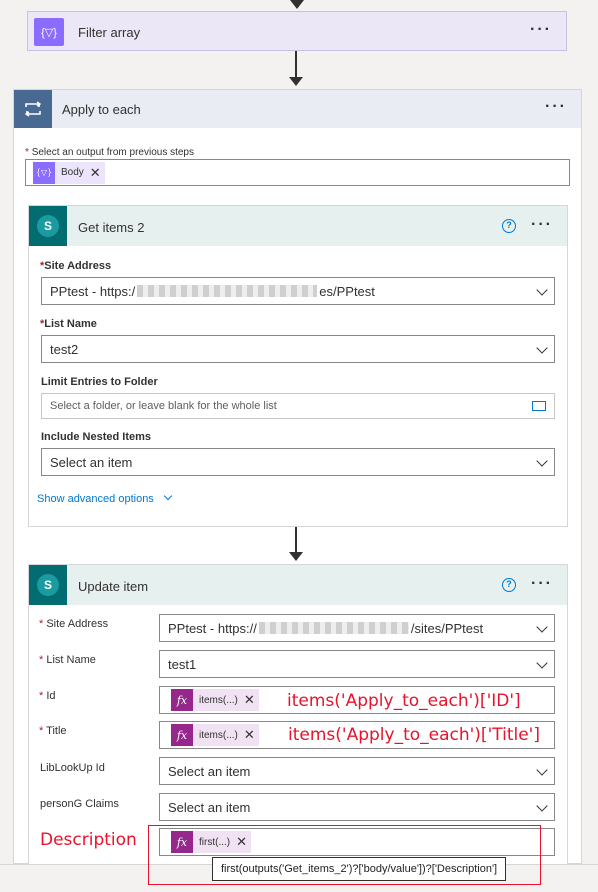  What do you see at coordinates (357, 771) in the screenshot?
I see `liblookup-field: Select an item` at bounding box center [357, 771].